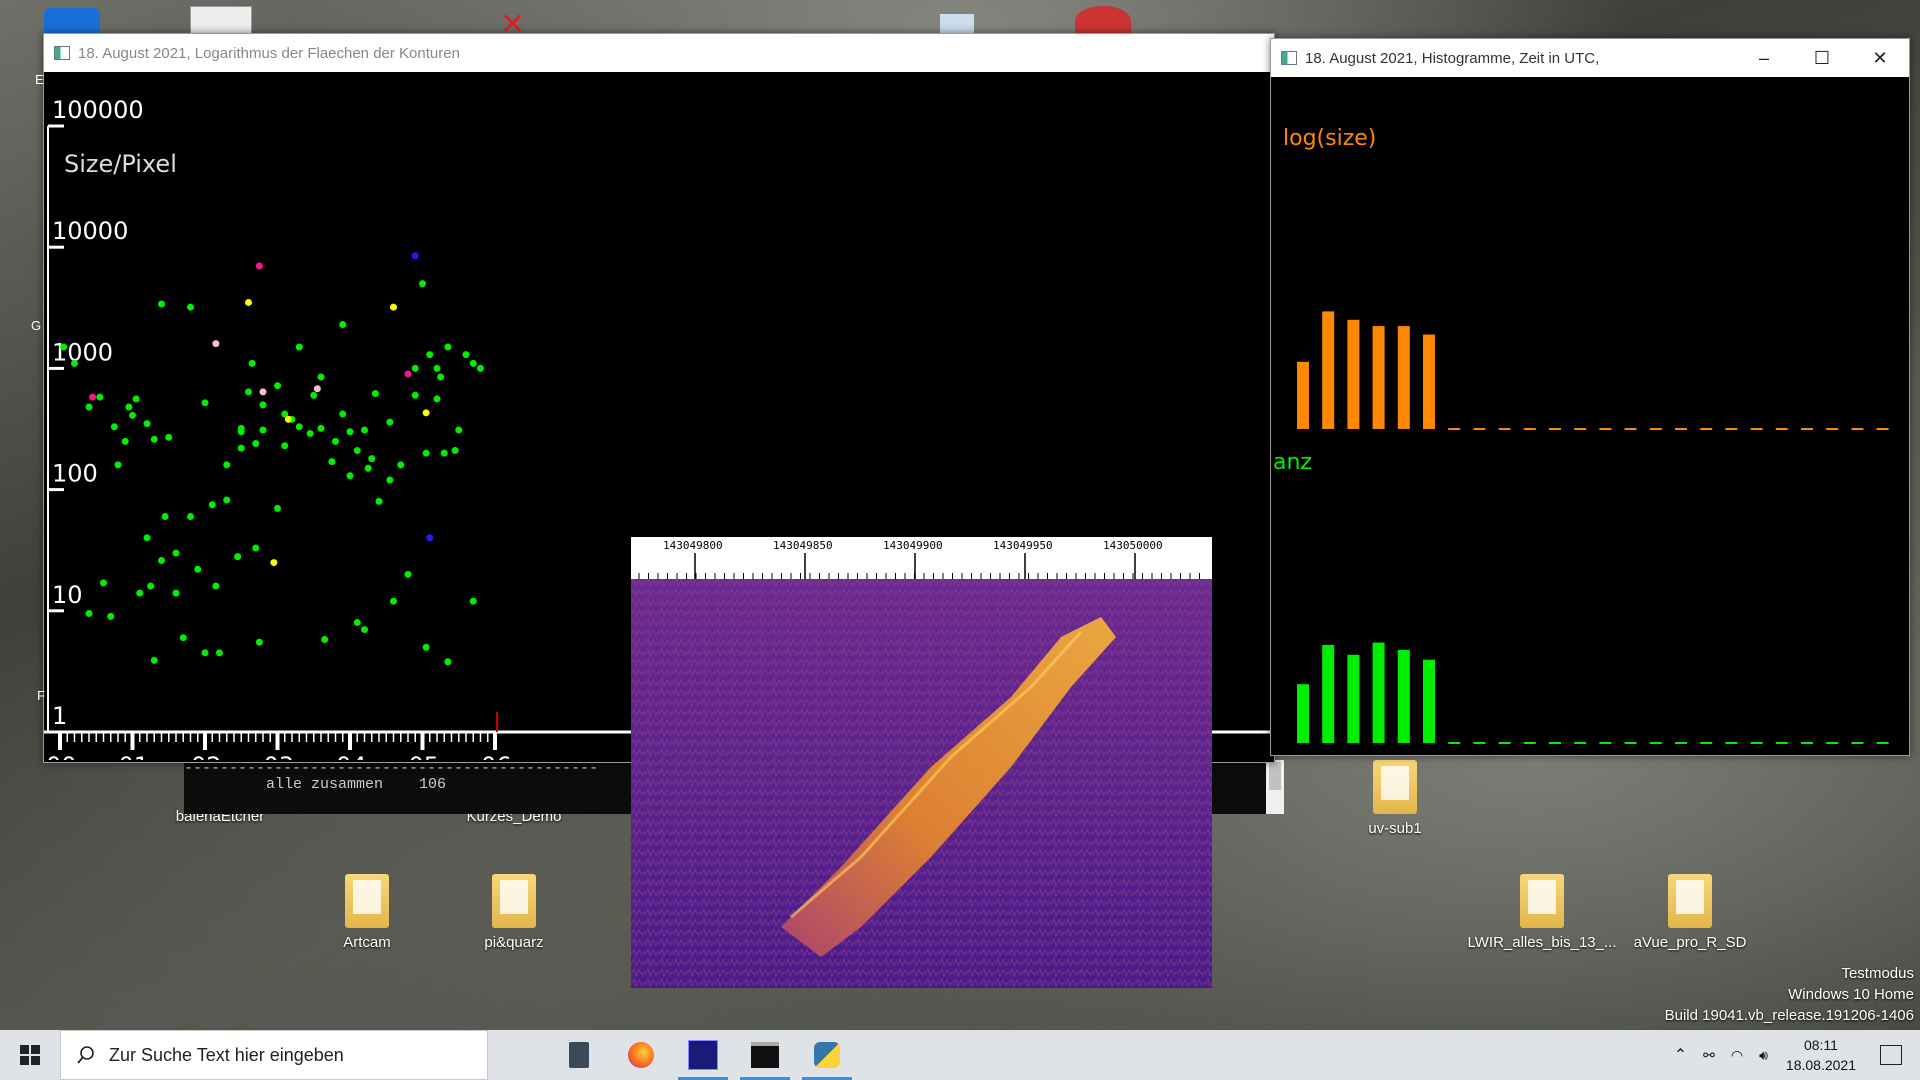 Image resolution: width=1920 pixels, height=1080 pixels. What do you see at coordinates (41, 695) in the screenshot?
I see `edge-letter: F` at bounding box center [41, 695].